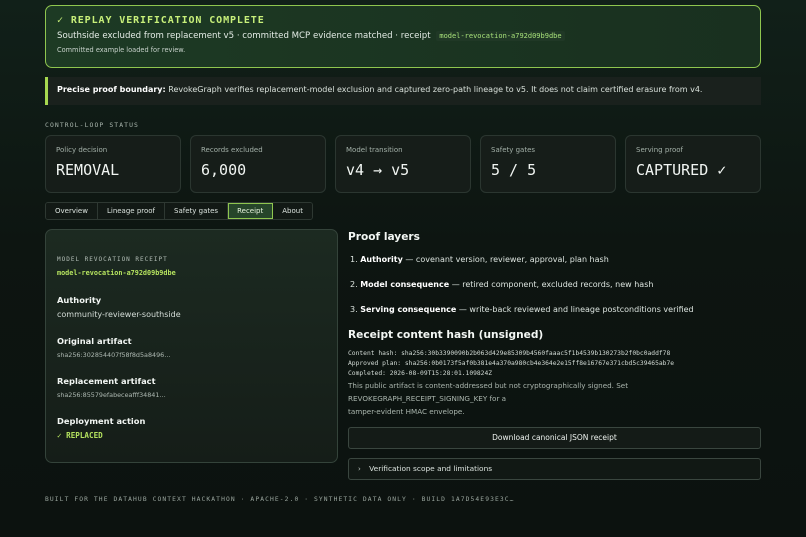 This screenshot has width=806, height=537. I want to click on verification-scope-disclosure: › Verification scope and limitations, so click(554, 469).